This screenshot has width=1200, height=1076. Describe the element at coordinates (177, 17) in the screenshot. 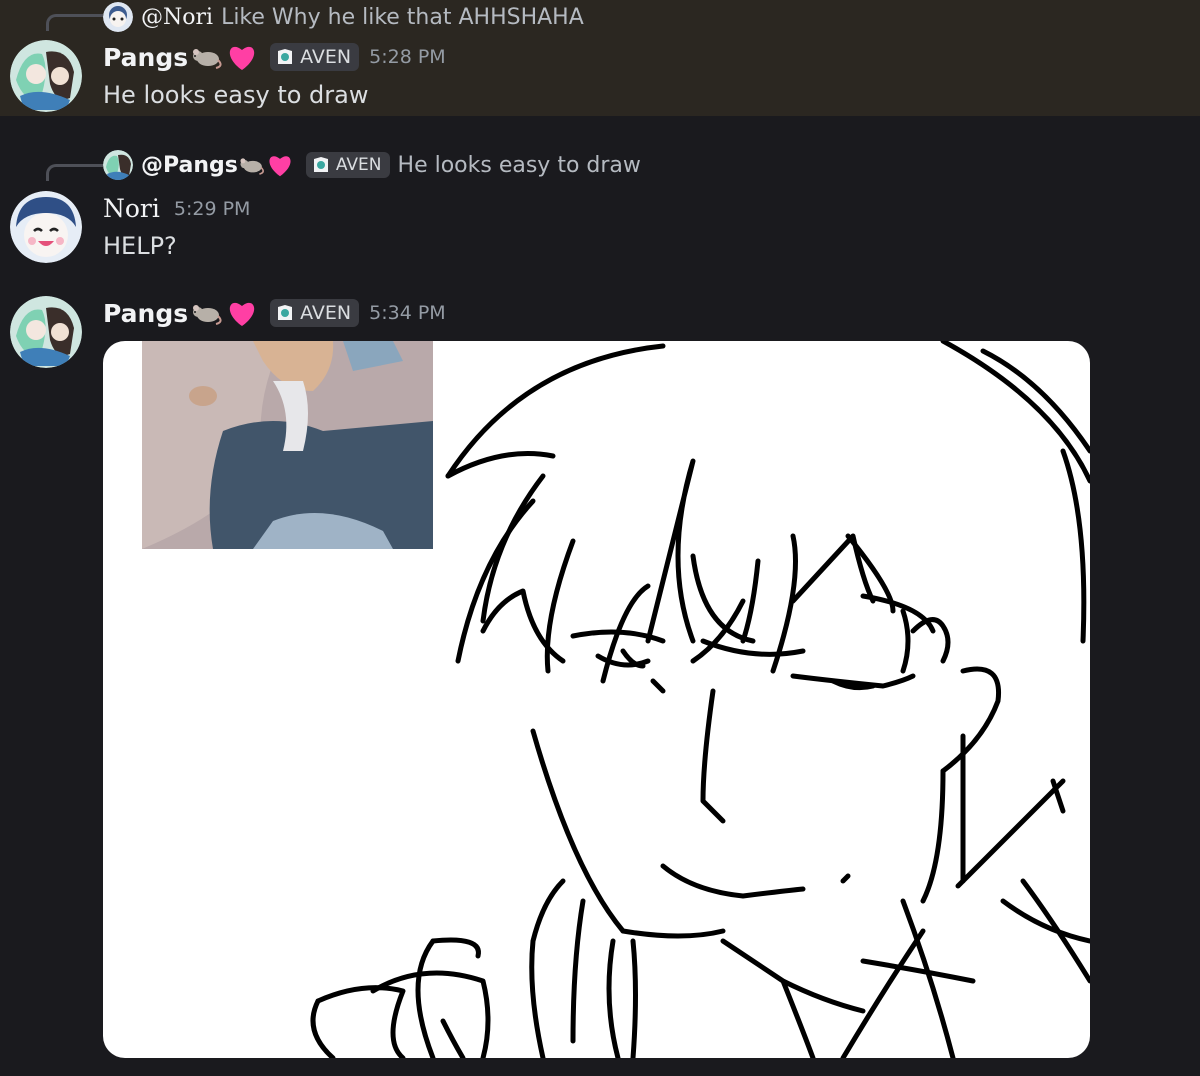

I see `reply-username: @Nori` at that location.